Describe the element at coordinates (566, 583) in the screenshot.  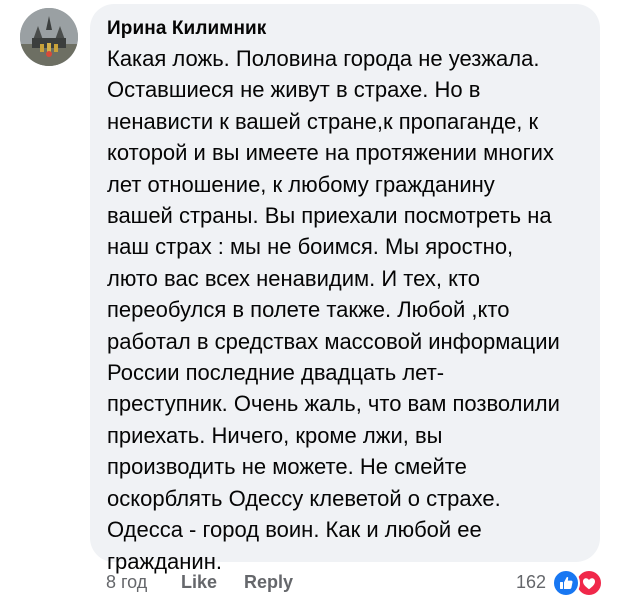
I see `like-icon` at that location.